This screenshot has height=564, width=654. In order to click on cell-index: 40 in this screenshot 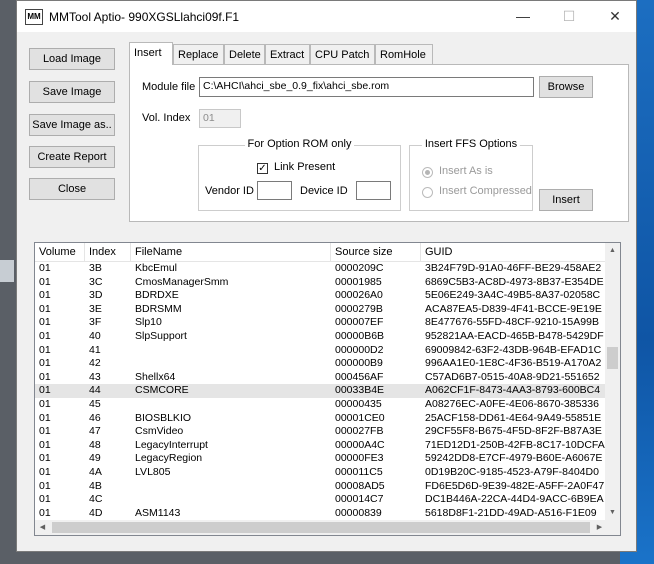, I will do `click(95, 336)`.